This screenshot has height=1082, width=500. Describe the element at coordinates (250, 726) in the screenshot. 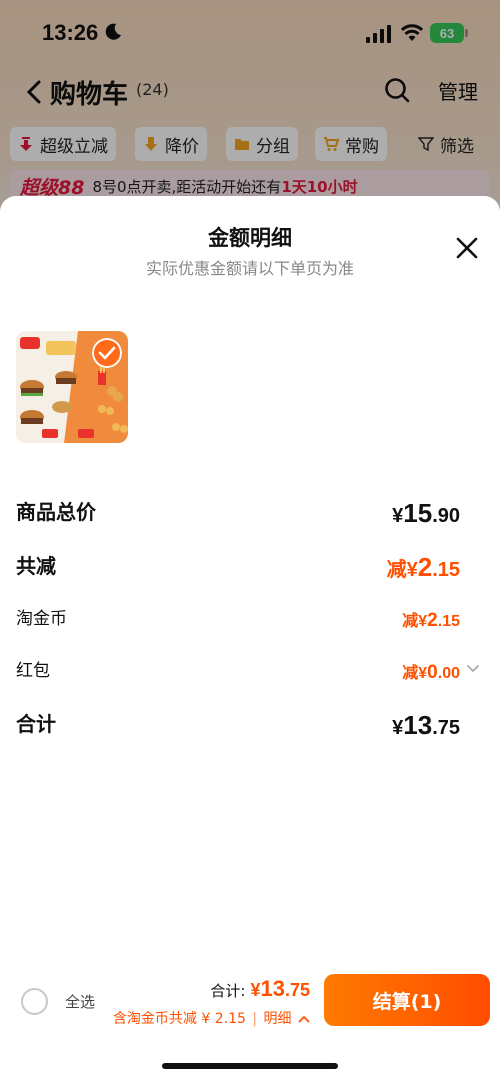

I see `total-row: 合计 ¥13.75` at that location.